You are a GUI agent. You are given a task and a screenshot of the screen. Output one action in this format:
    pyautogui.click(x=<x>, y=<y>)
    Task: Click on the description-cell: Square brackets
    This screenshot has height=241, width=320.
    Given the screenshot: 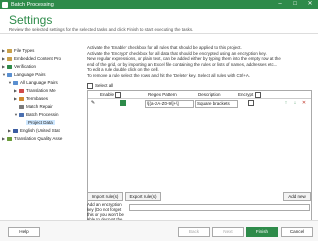 What is the action you would take?
    pyautogui.click(x=216, y=103)
    